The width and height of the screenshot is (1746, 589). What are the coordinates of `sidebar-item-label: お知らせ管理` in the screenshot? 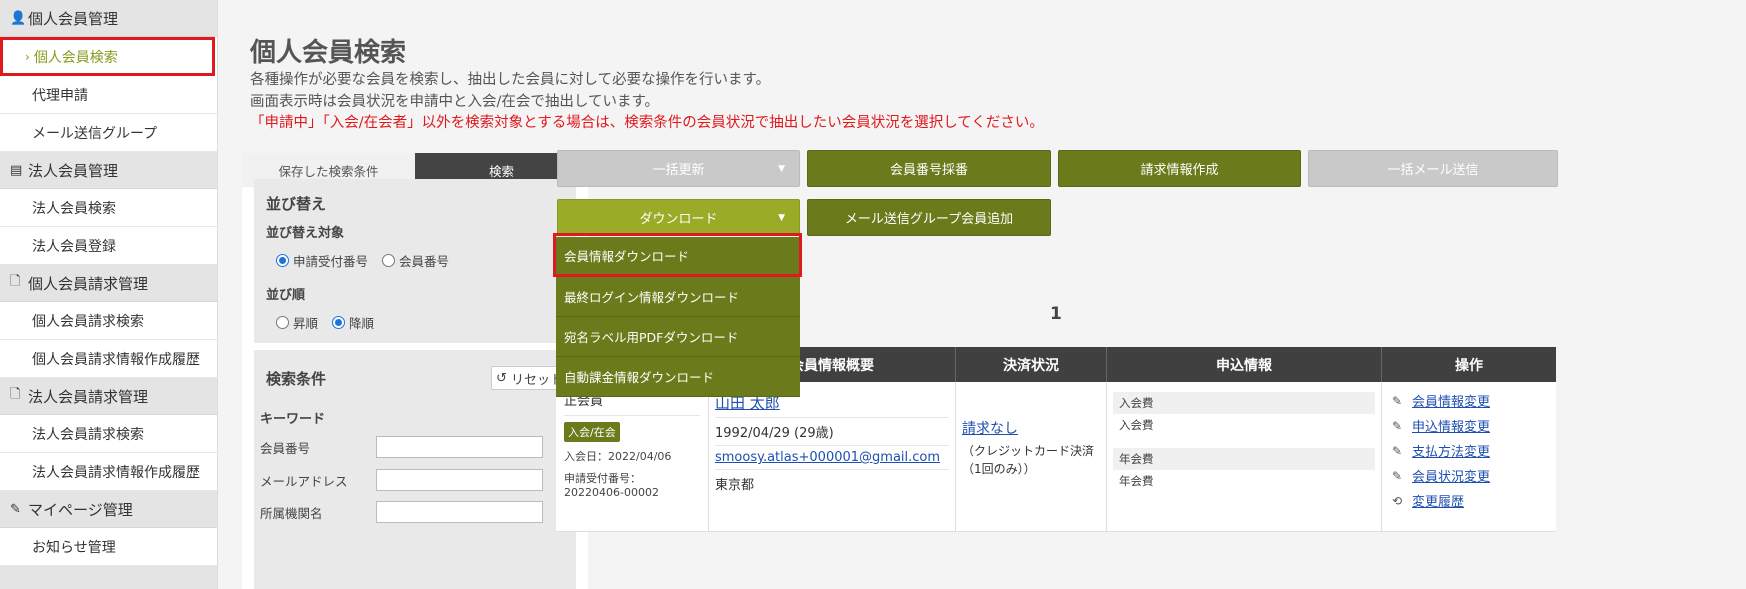 It's located at (74, 547).